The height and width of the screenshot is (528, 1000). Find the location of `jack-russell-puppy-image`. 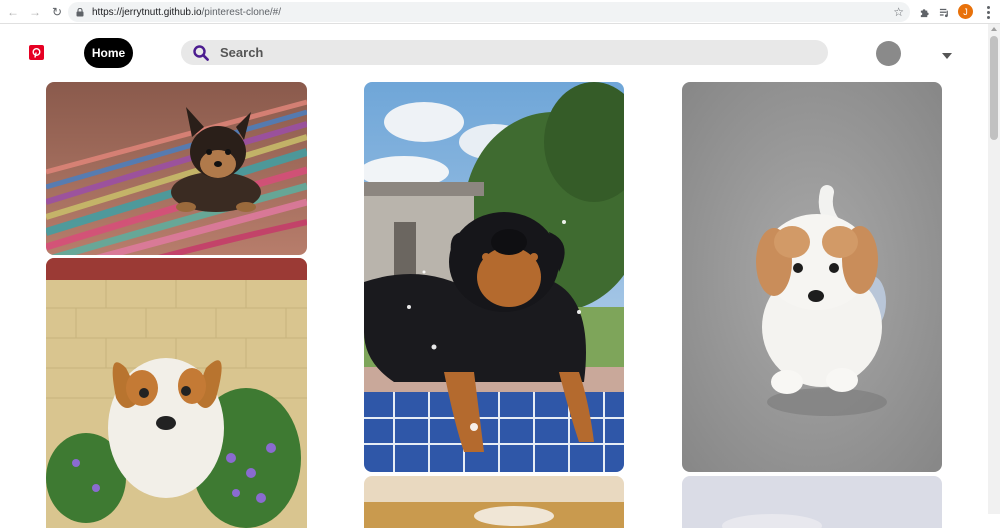

jack-russell-puppy-image is located at coordinates (176, 393).